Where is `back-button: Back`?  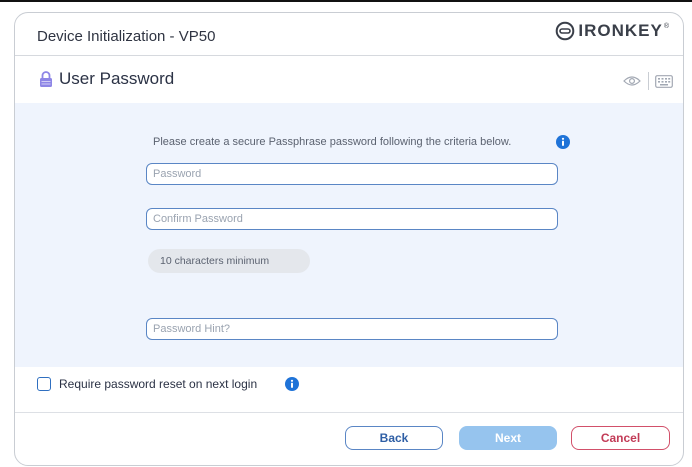
back-button: Back is located at coordinates (394, 438).